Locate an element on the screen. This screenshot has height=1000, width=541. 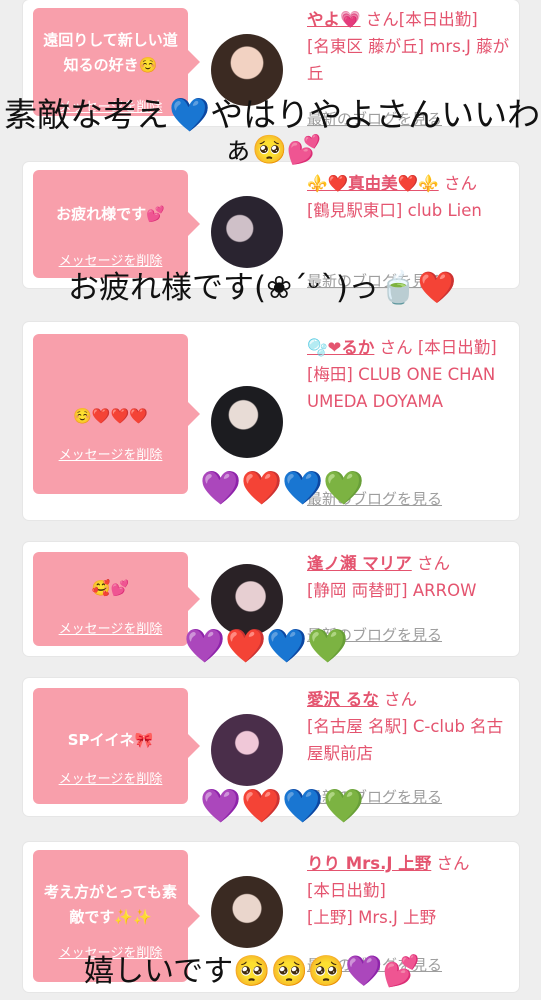
cast-name-link: 愛沢 るな is located at coordinates (343, 699).